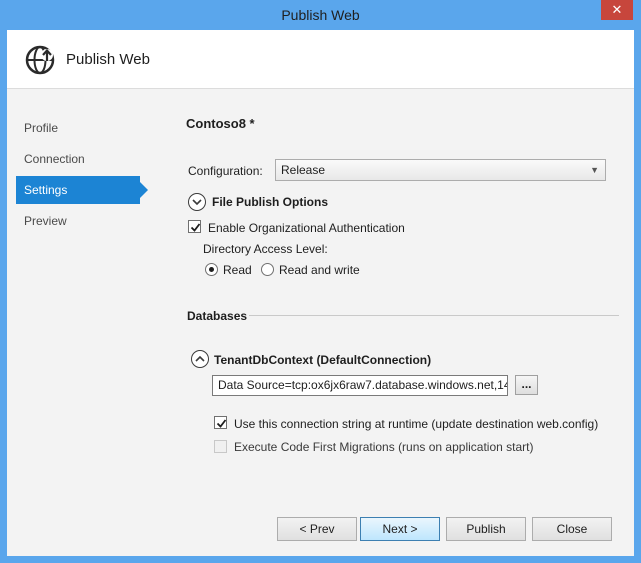 This screenshot has width=641, height=563. What do you see at coordinates (82, 221) in the screenshot?
I see `nav-item-preview: Preview` at bounding box center [82, 221].